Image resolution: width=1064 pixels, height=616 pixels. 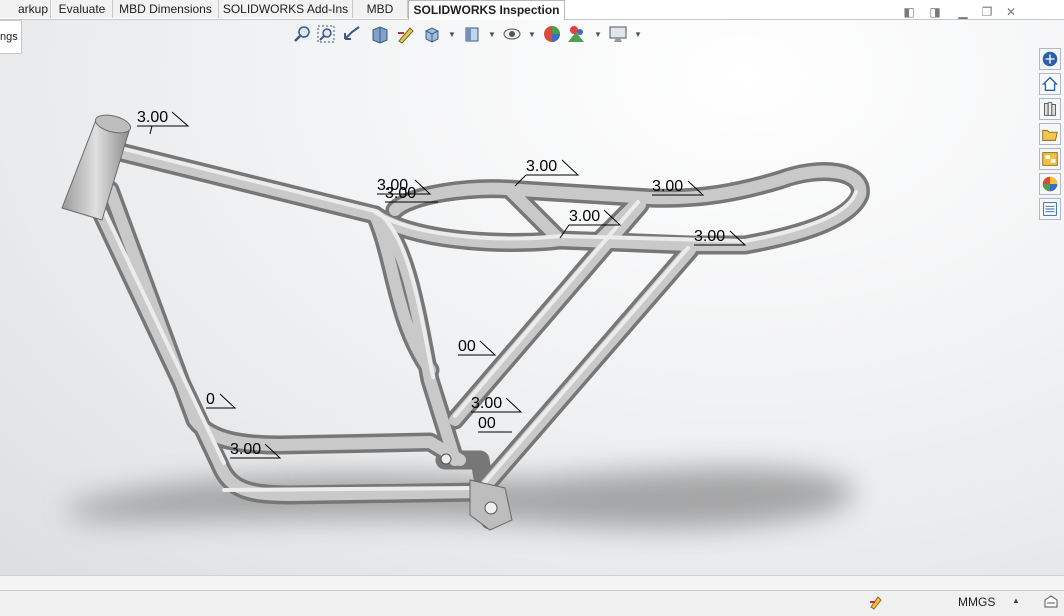 I want to click on apply-scene-icon, so click(x=576, y=34).